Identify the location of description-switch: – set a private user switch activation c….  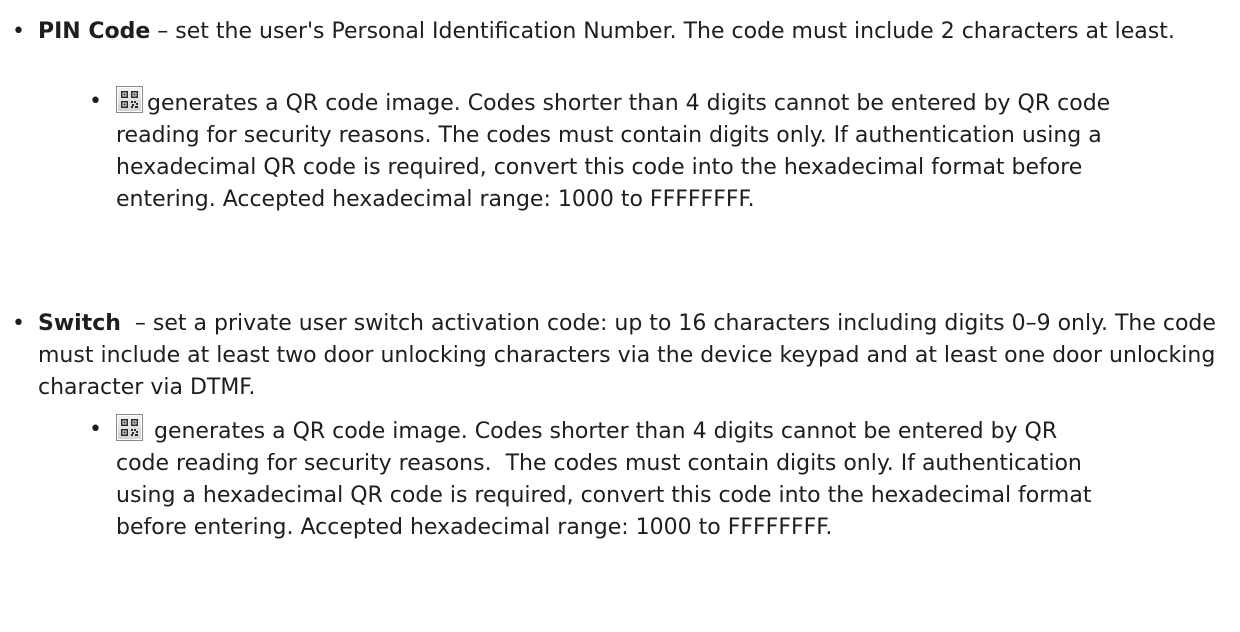
(630, 355).